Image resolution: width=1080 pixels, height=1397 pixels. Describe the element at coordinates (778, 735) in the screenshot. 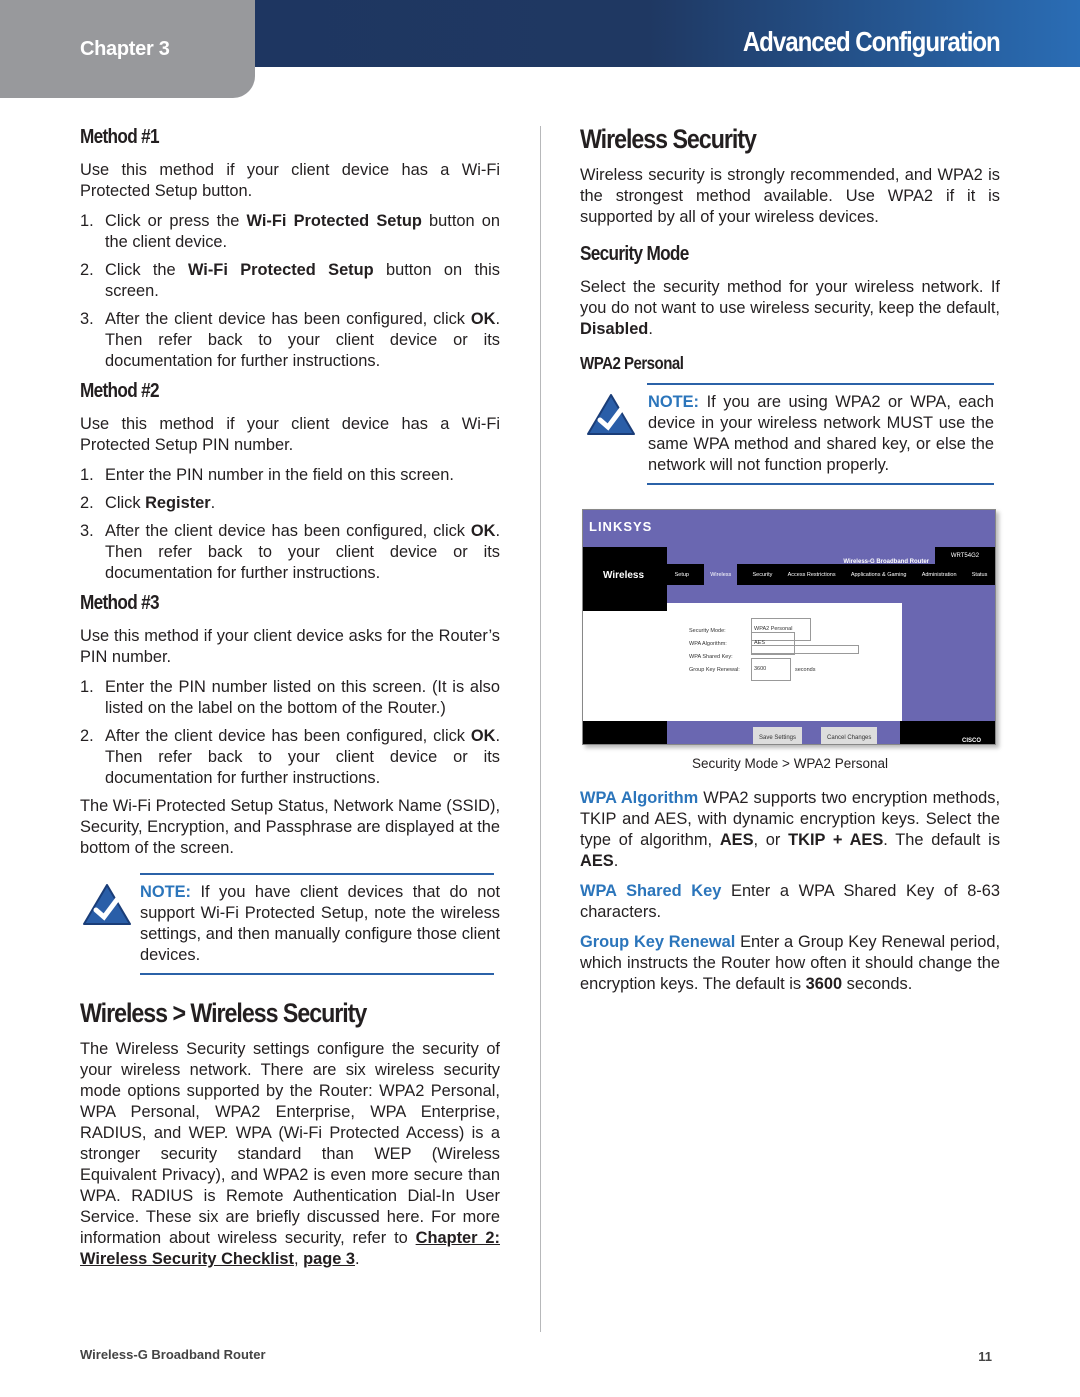

I see `save-settings-button: Save Settings` at that location.